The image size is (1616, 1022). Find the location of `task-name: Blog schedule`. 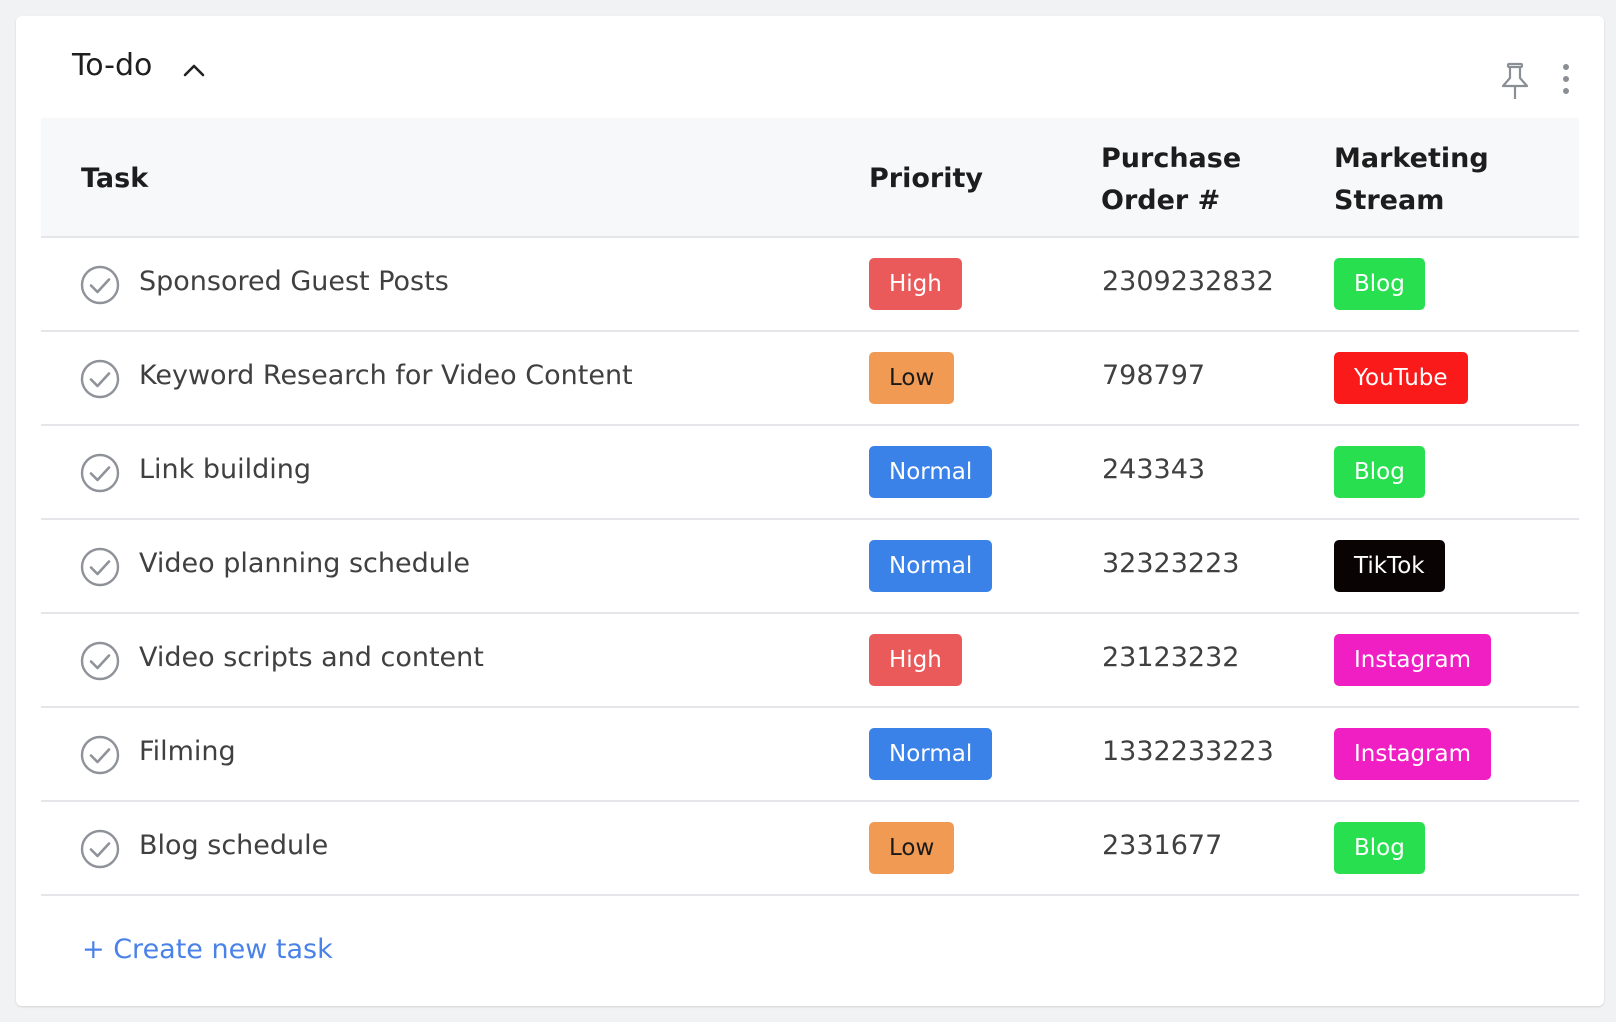

task-name: Blog schedule is located at coordinates (233, 845).